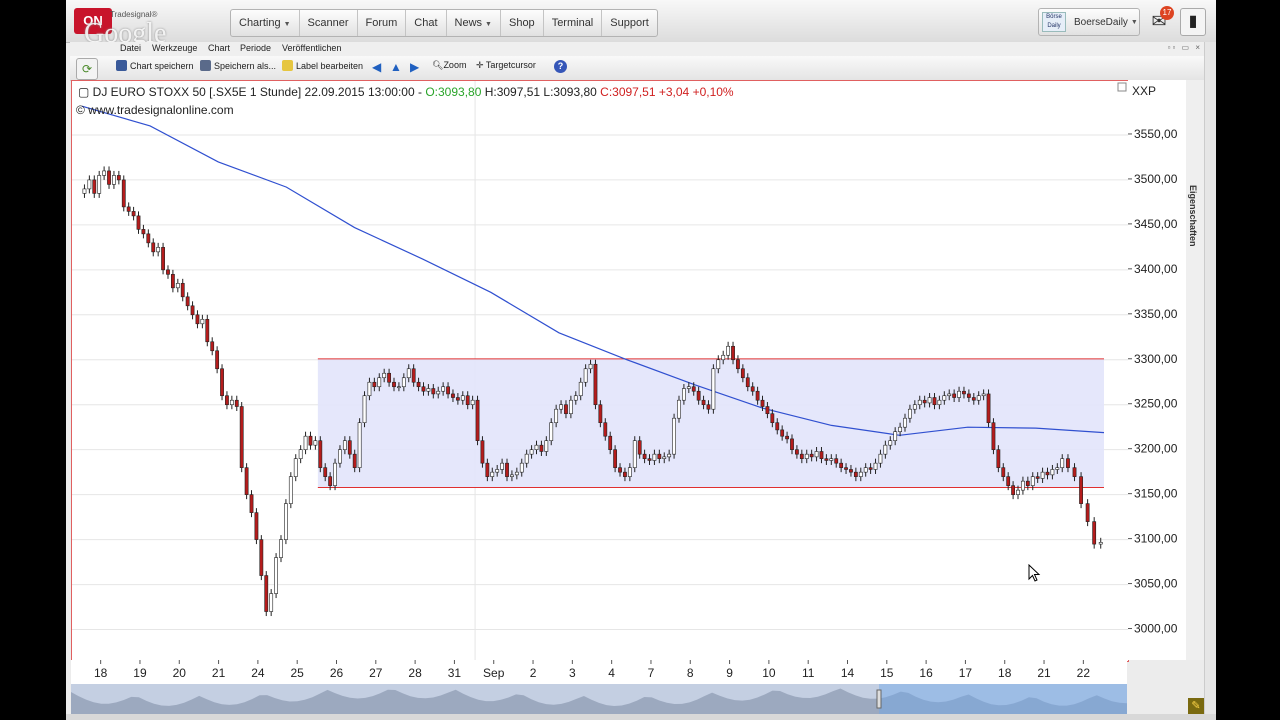 This screenshot has height=720, width=1280. I want to click on zoom-button: 🔍︎Zoom, so click(449, 65).